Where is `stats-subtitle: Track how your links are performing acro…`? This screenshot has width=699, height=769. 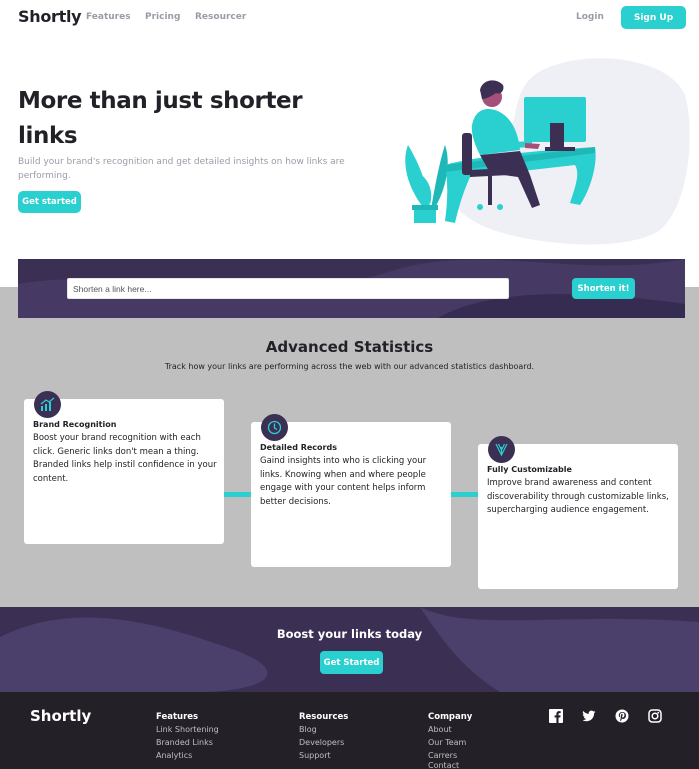
stats-subtitle: Track how your links are performing acro… is located at coordinates (349, 366).